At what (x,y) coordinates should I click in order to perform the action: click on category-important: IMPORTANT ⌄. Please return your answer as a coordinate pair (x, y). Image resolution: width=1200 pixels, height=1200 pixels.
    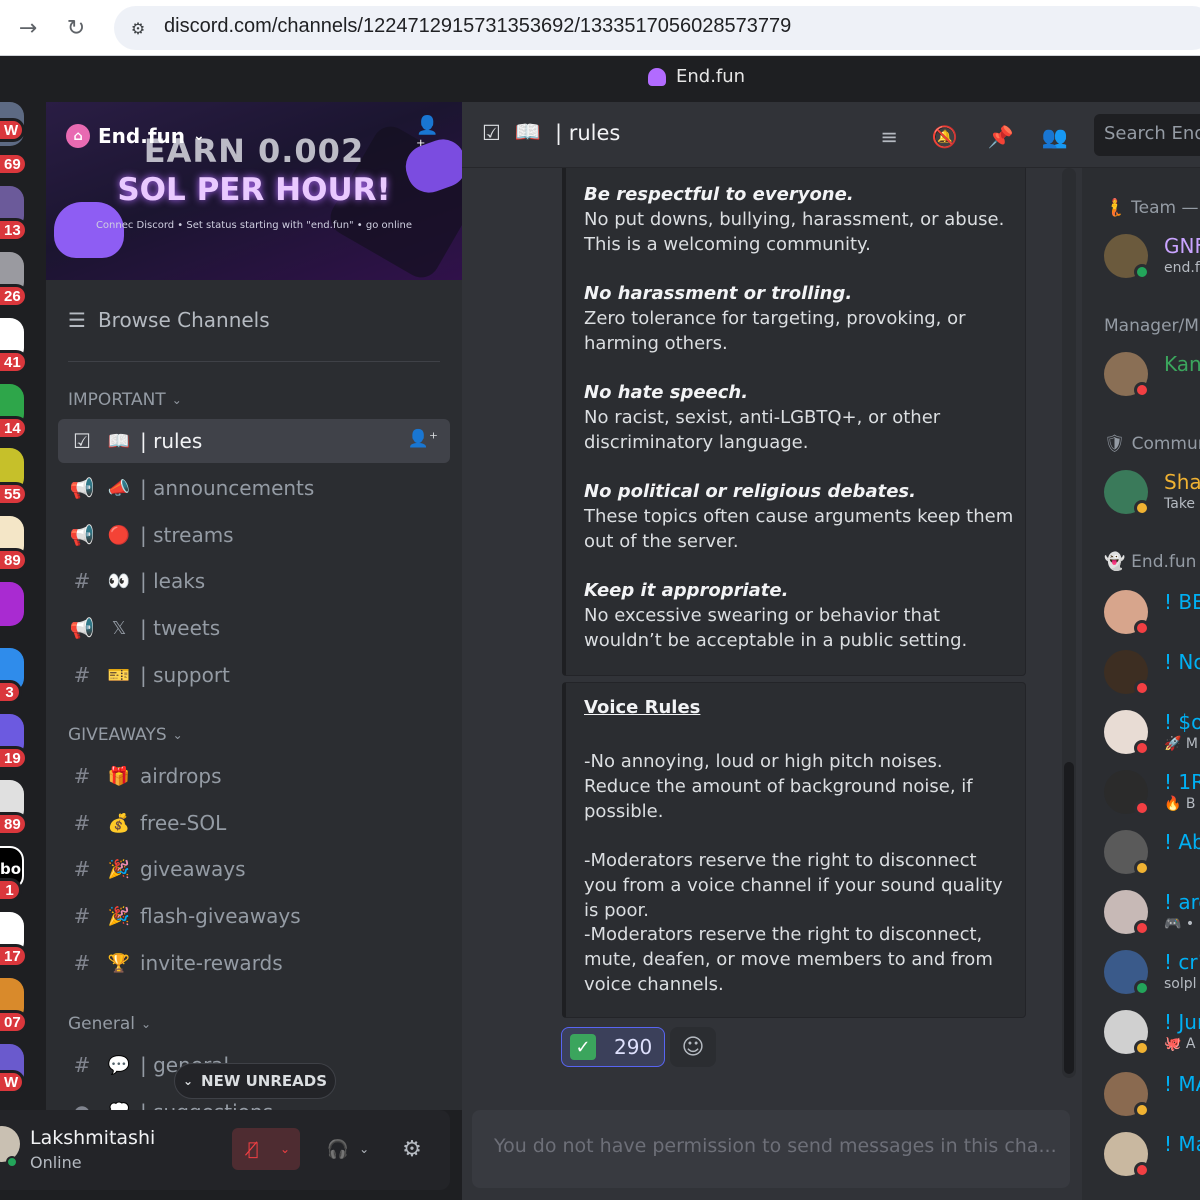
    Looking at the image, I should click on (125, 400).